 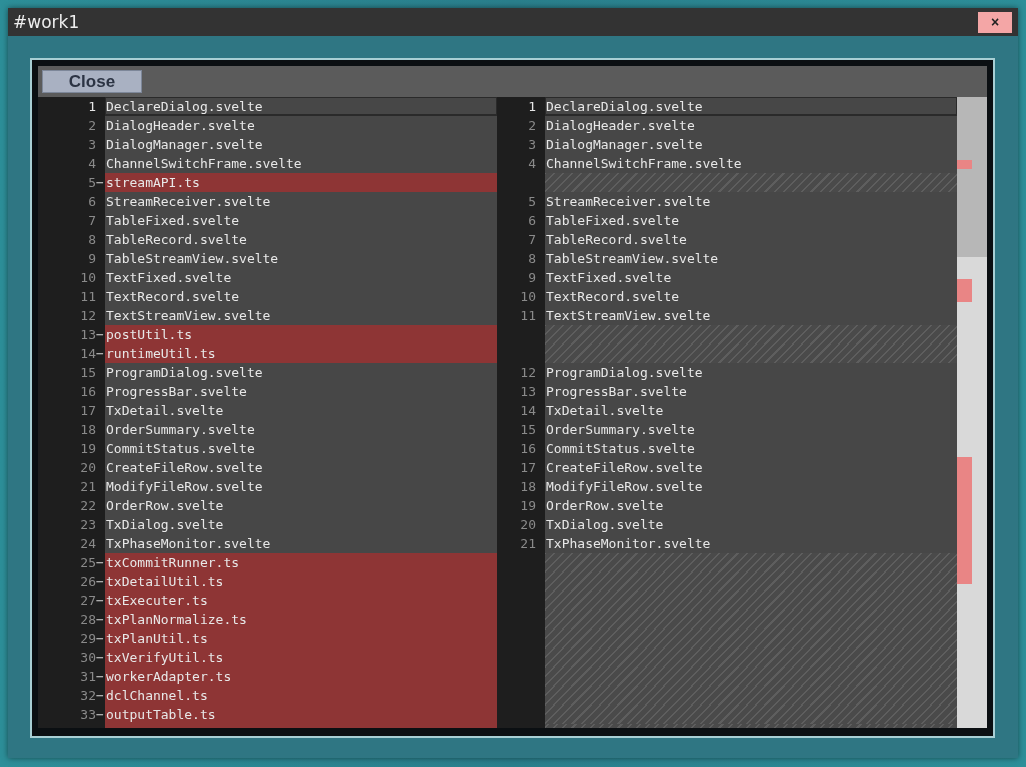 What do you see at coordinates (169, 677) in the screenshot?
I see `code-text: workerAdapter.ts` at bounding box center [169, 677].